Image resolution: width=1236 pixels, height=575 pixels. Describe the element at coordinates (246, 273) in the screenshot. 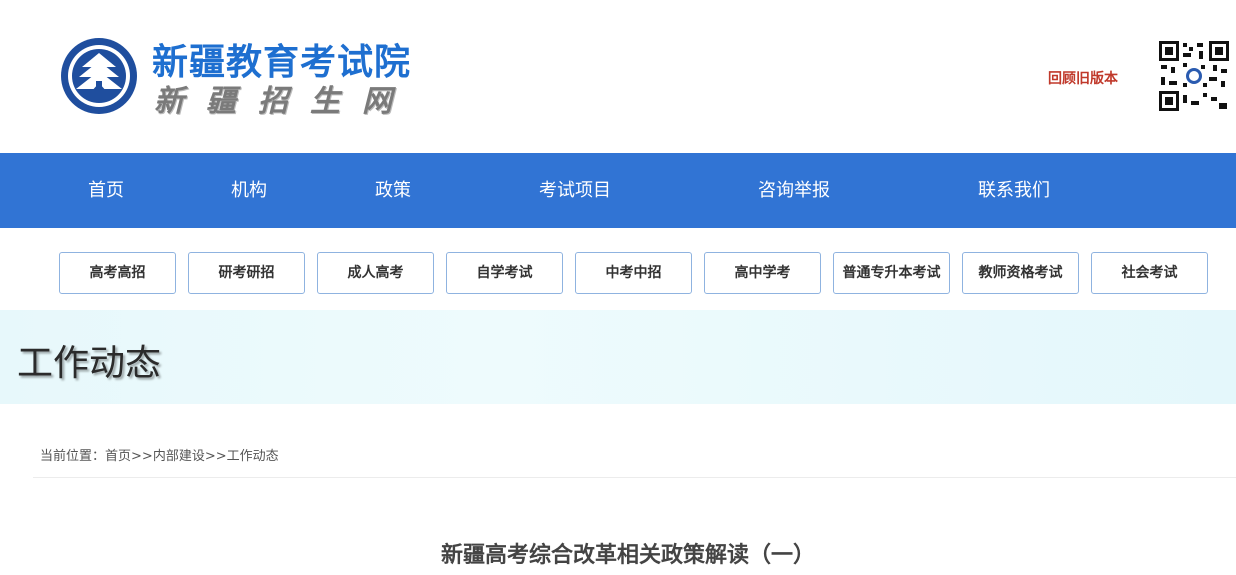

I see `category-button-graduate: 研考研招` at that location.